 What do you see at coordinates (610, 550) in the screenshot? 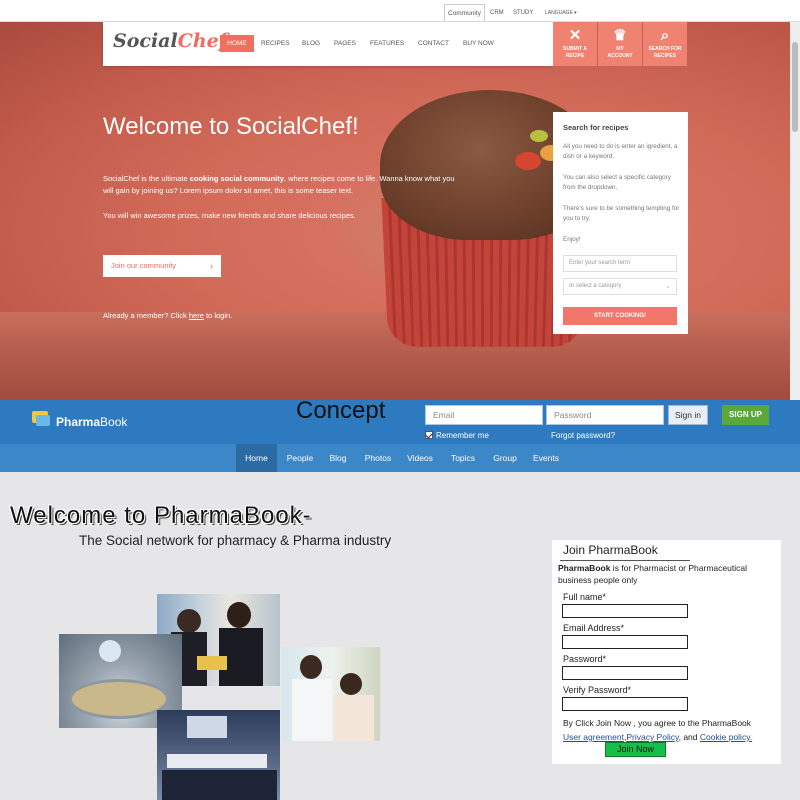
I see `join-form-title: Join PharmaBook` at bounding box center [610, 550].